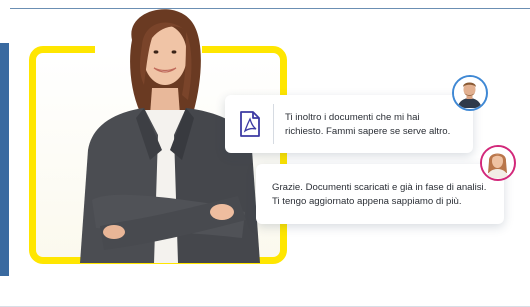 The width and height of the screenshot is (530, 307). I want to click on pdf-file-icon, so click(250, 124).